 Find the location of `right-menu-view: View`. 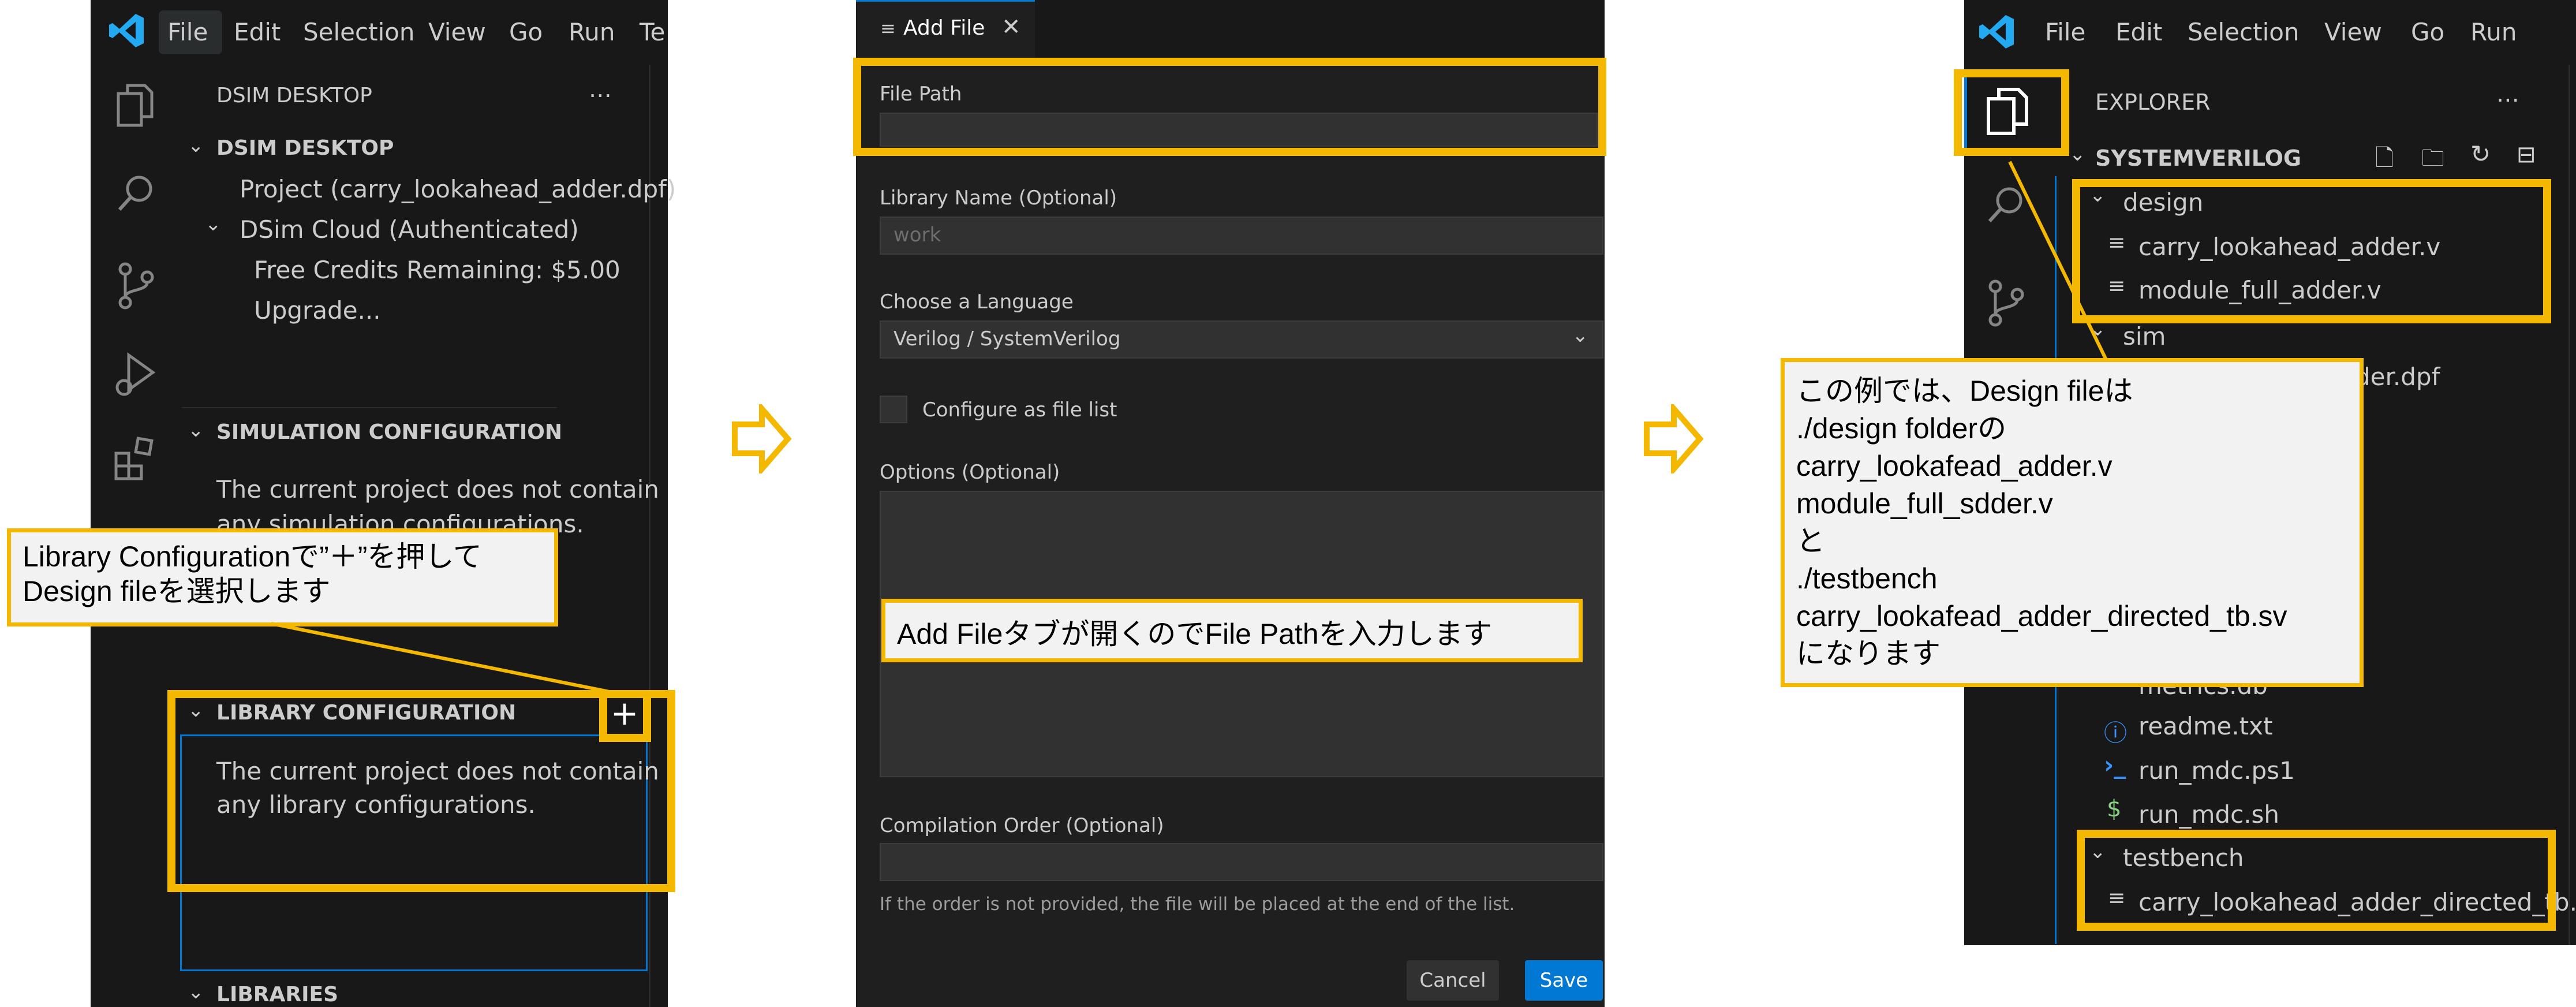

right-menu-view: View is located at coordinates (2353, 32).